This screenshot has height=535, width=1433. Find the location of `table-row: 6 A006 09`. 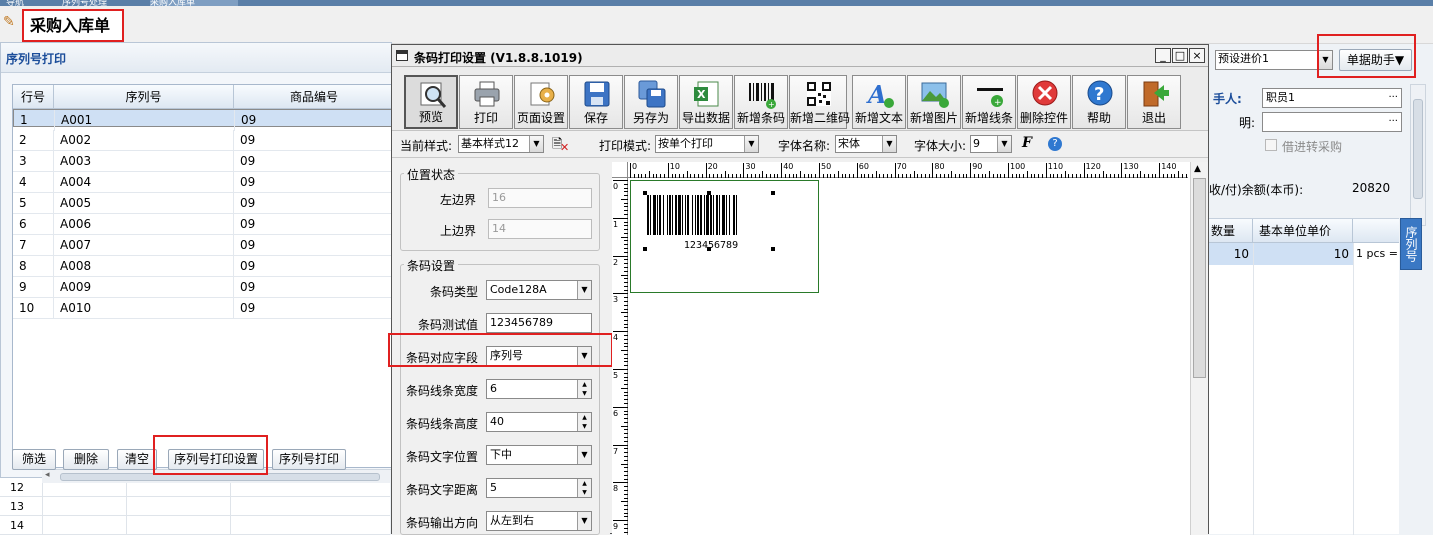

table-row: 6 A006 09 is located at coordinates (203, 224).